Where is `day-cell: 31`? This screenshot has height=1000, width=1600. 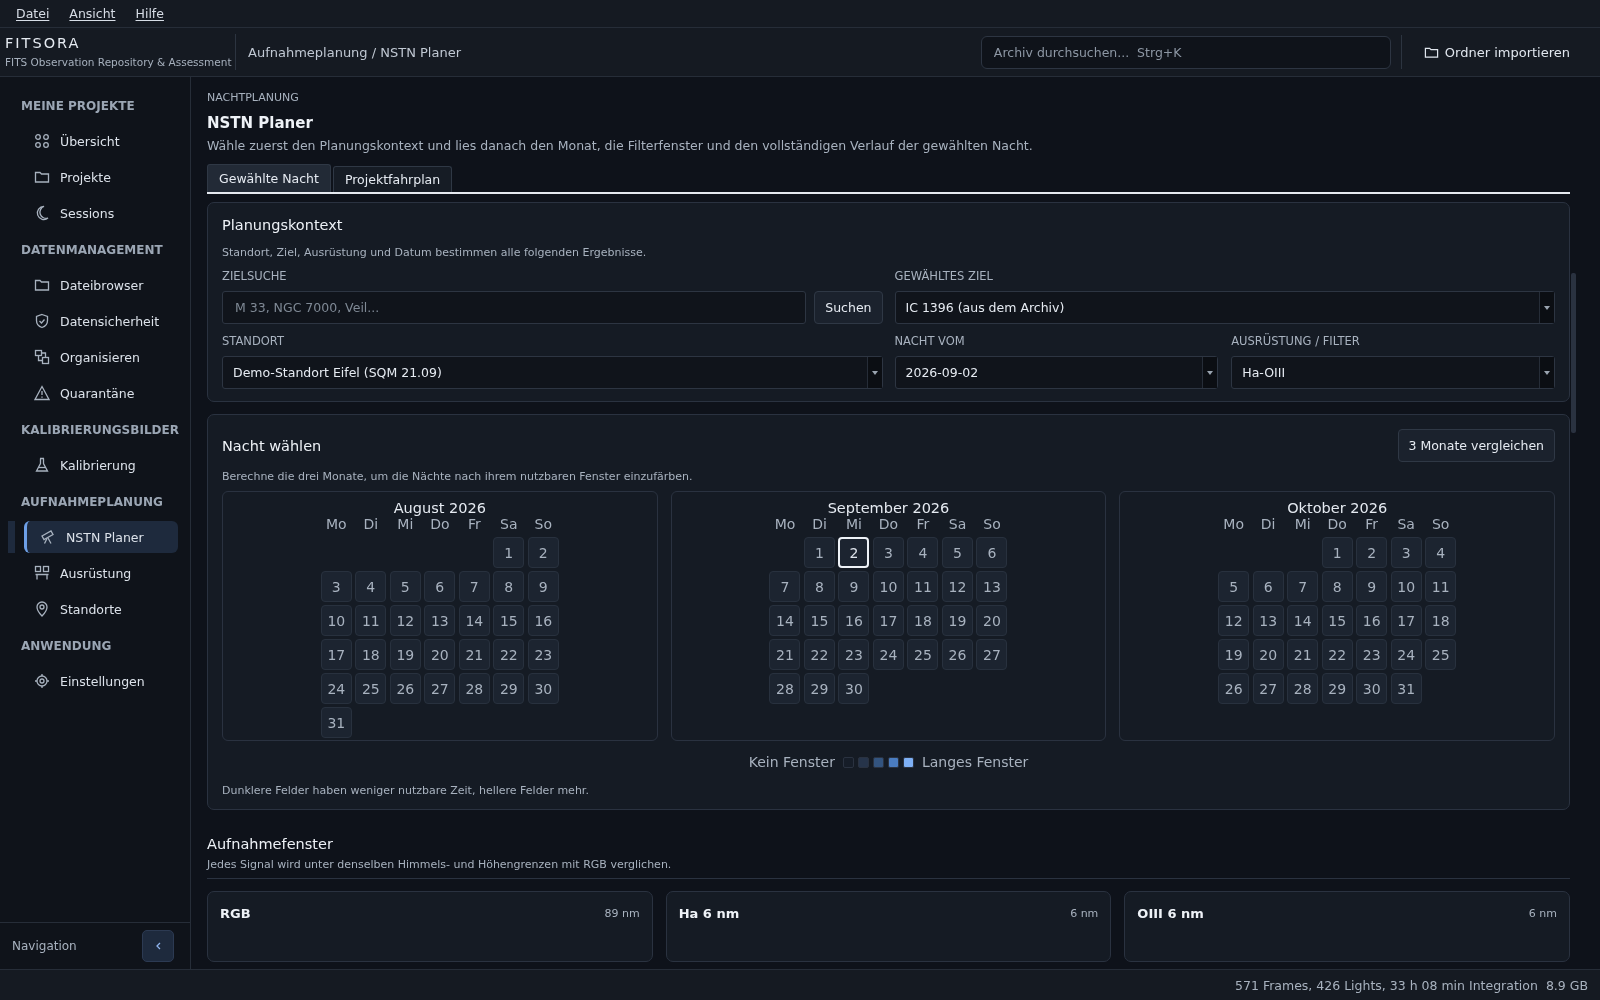 day-cell: 31 is located at coordinates (1406, 688).